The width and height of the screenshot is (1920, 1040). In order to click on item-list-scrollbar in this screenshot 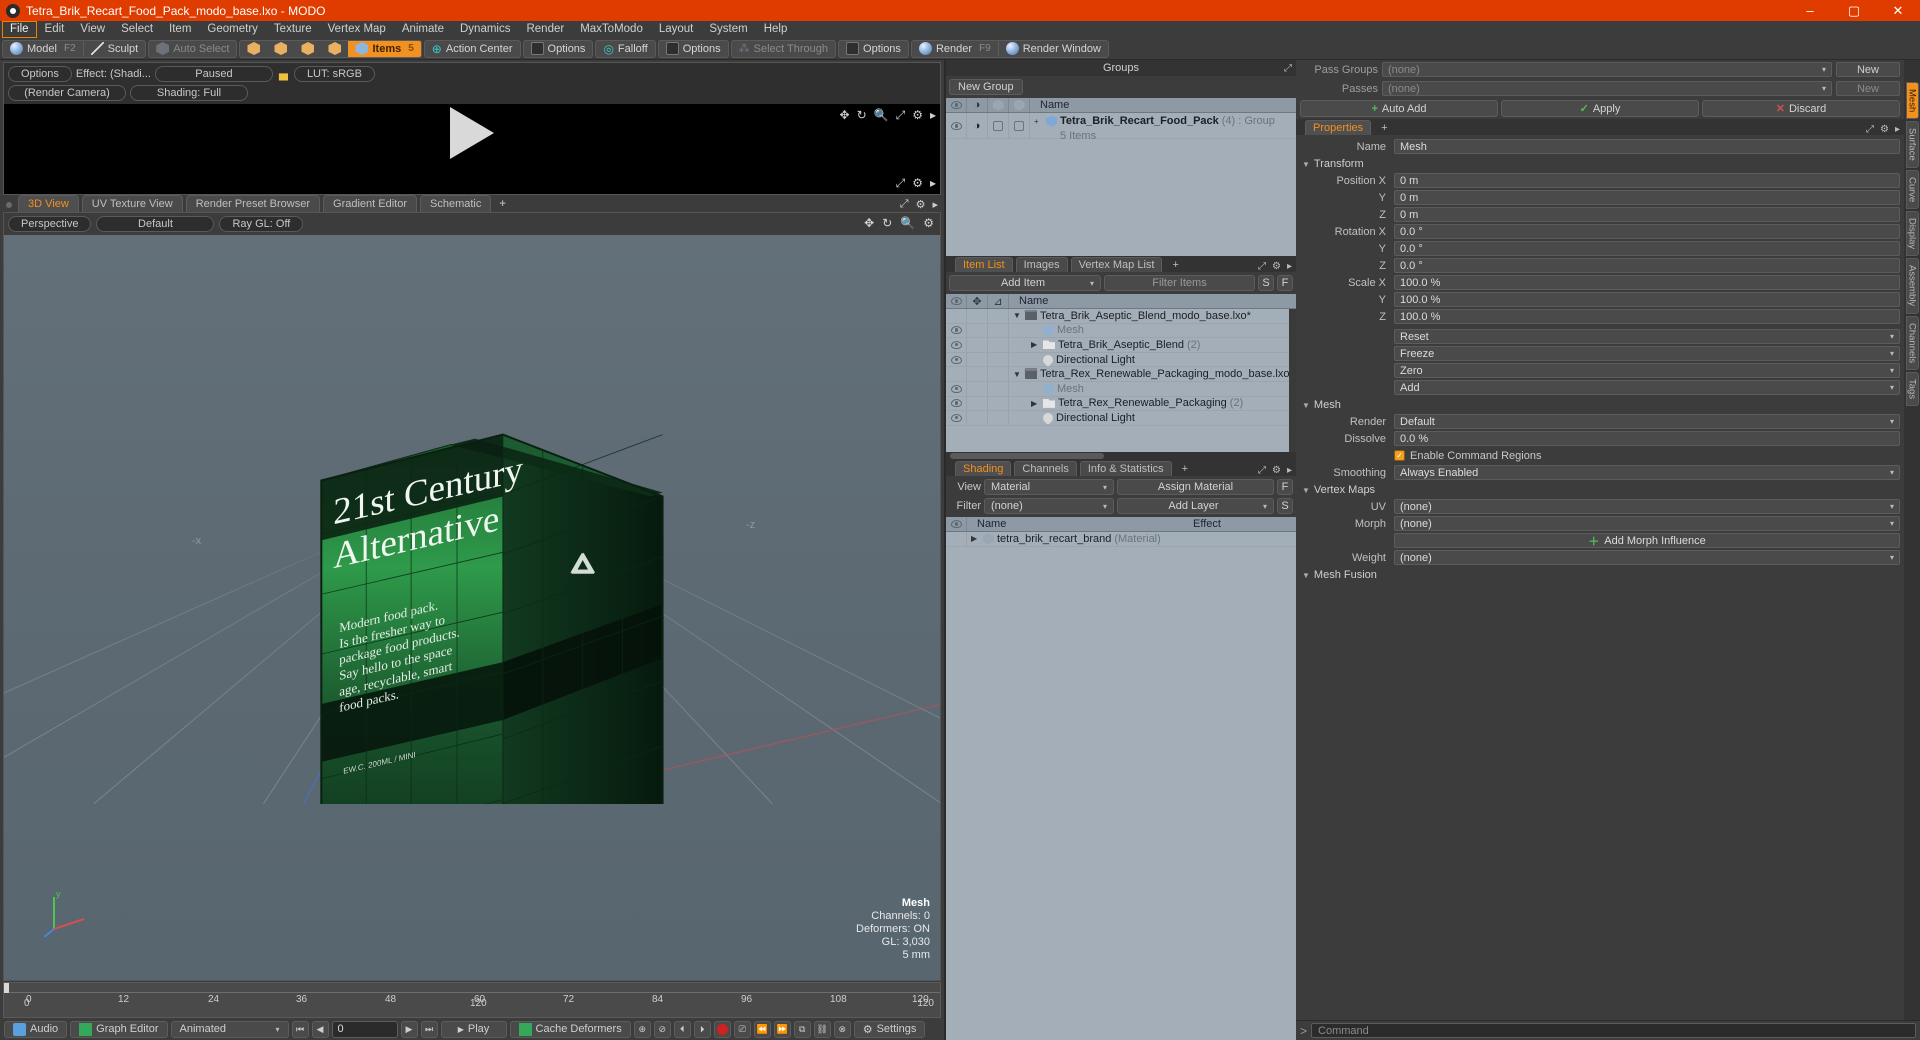, I will do `click(1292, 380)`.